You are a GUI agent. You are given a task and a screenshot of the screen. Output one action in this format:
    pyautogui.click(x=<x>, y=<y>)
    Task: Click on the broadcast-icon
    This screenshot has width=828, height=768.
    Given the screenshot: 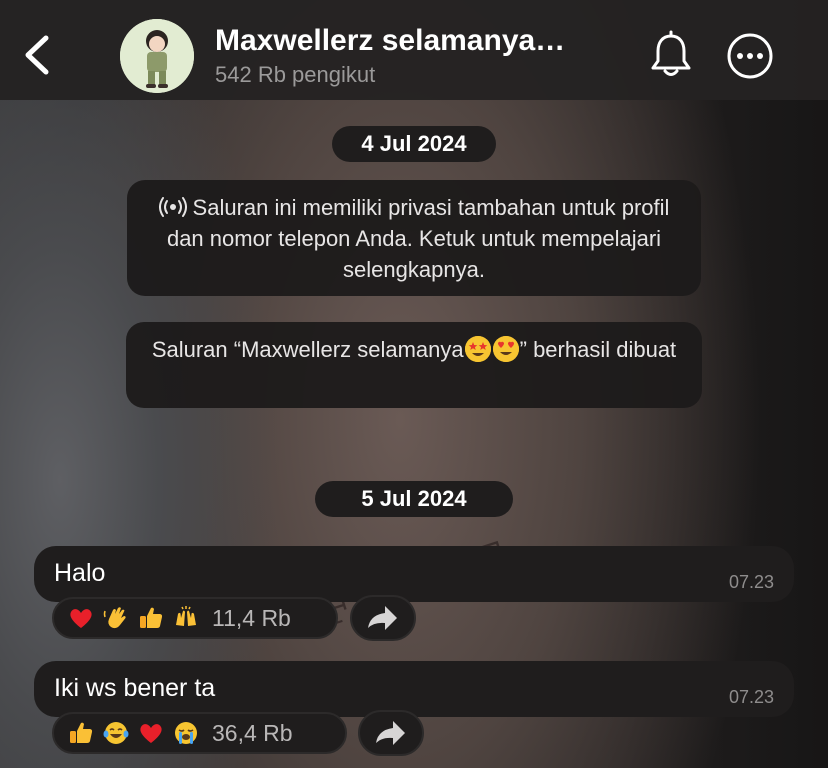 What is the action you would take?
    pyautogui.click(x=172, y=207)
    